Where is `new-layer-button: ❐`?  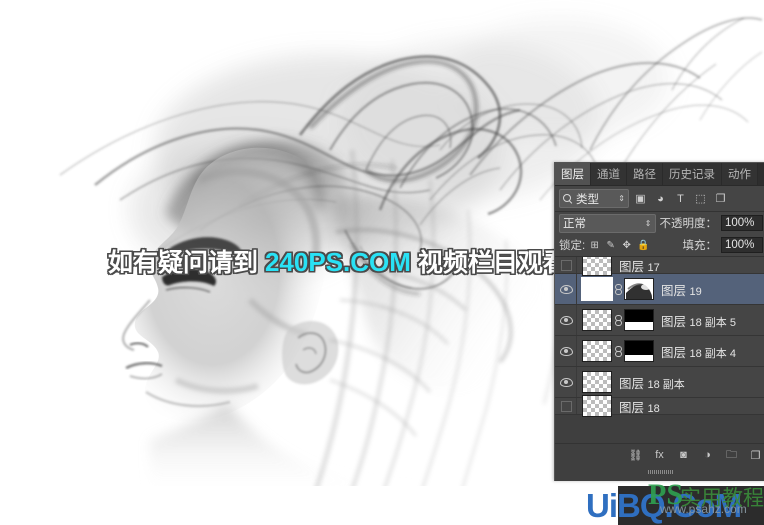
new-layer-button: ❐ is located at coordinates (755, 455).